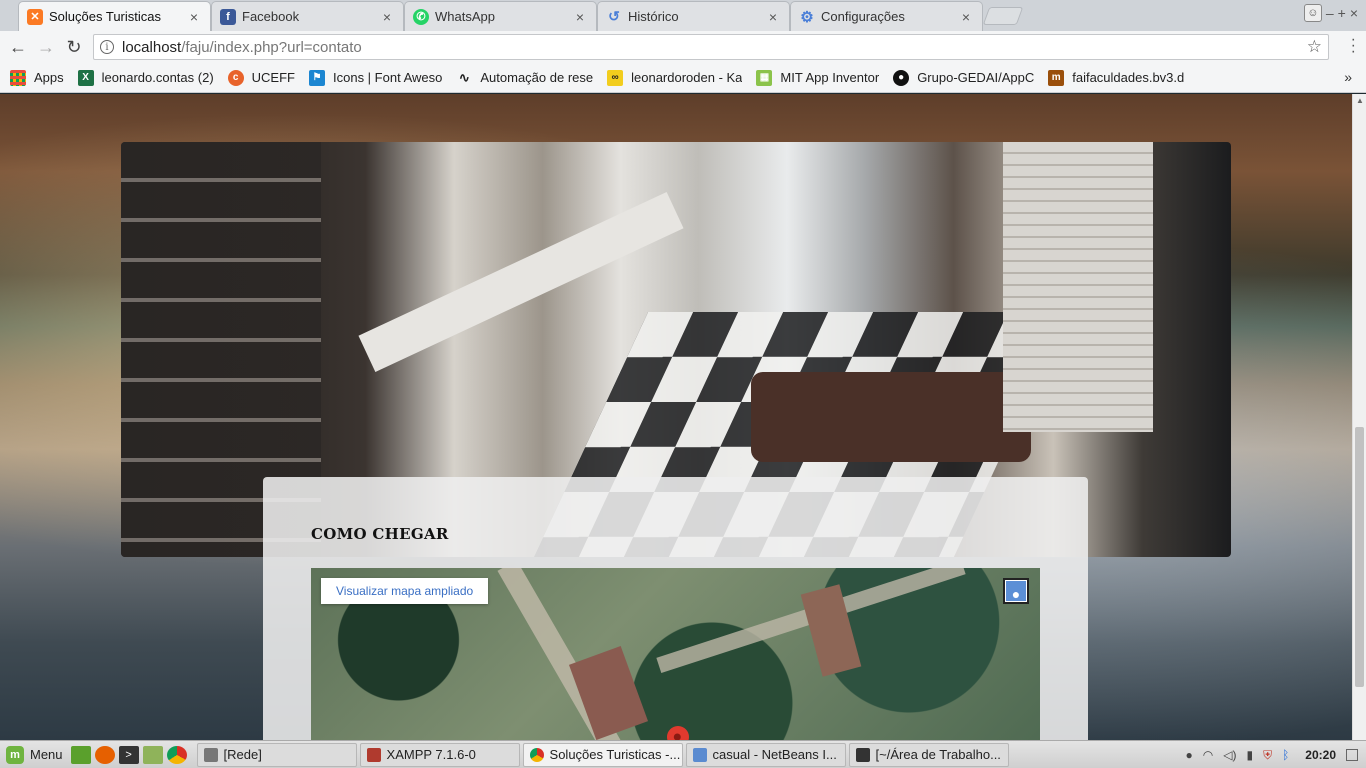 The width and height of the screenshot is (1366, 768). I want to click on taskbar-window-xampp: XAMPP 7.1.6-0, so click(439, 754).